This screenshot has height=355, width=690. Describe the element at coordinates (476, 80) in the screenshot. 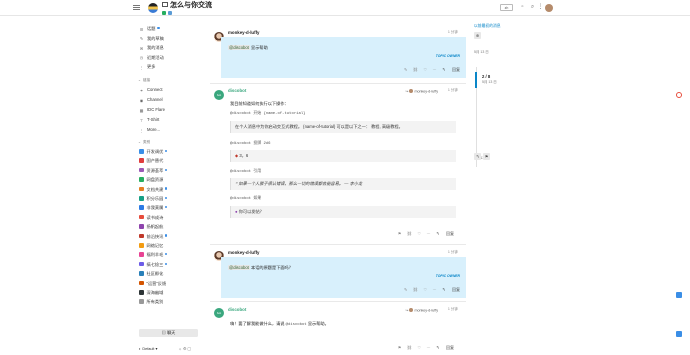

I see `timeline-handle` at that location.